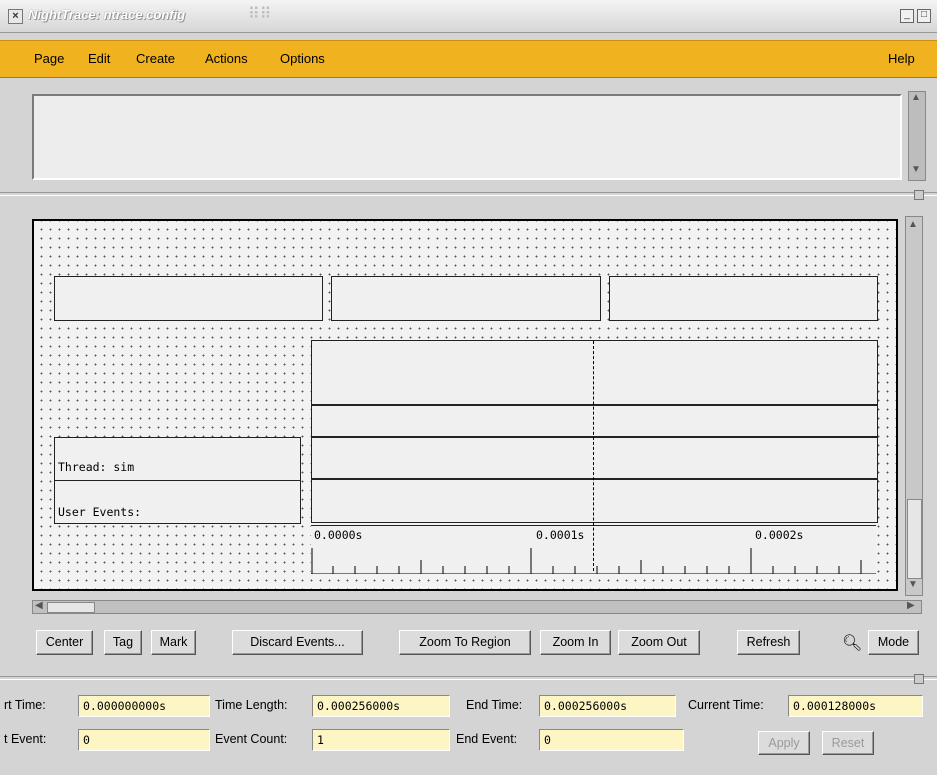 The height and width of the screenshot is (775, 937). I want to click on window-title: NightTrace: ntrace.config, so click(107, 14).